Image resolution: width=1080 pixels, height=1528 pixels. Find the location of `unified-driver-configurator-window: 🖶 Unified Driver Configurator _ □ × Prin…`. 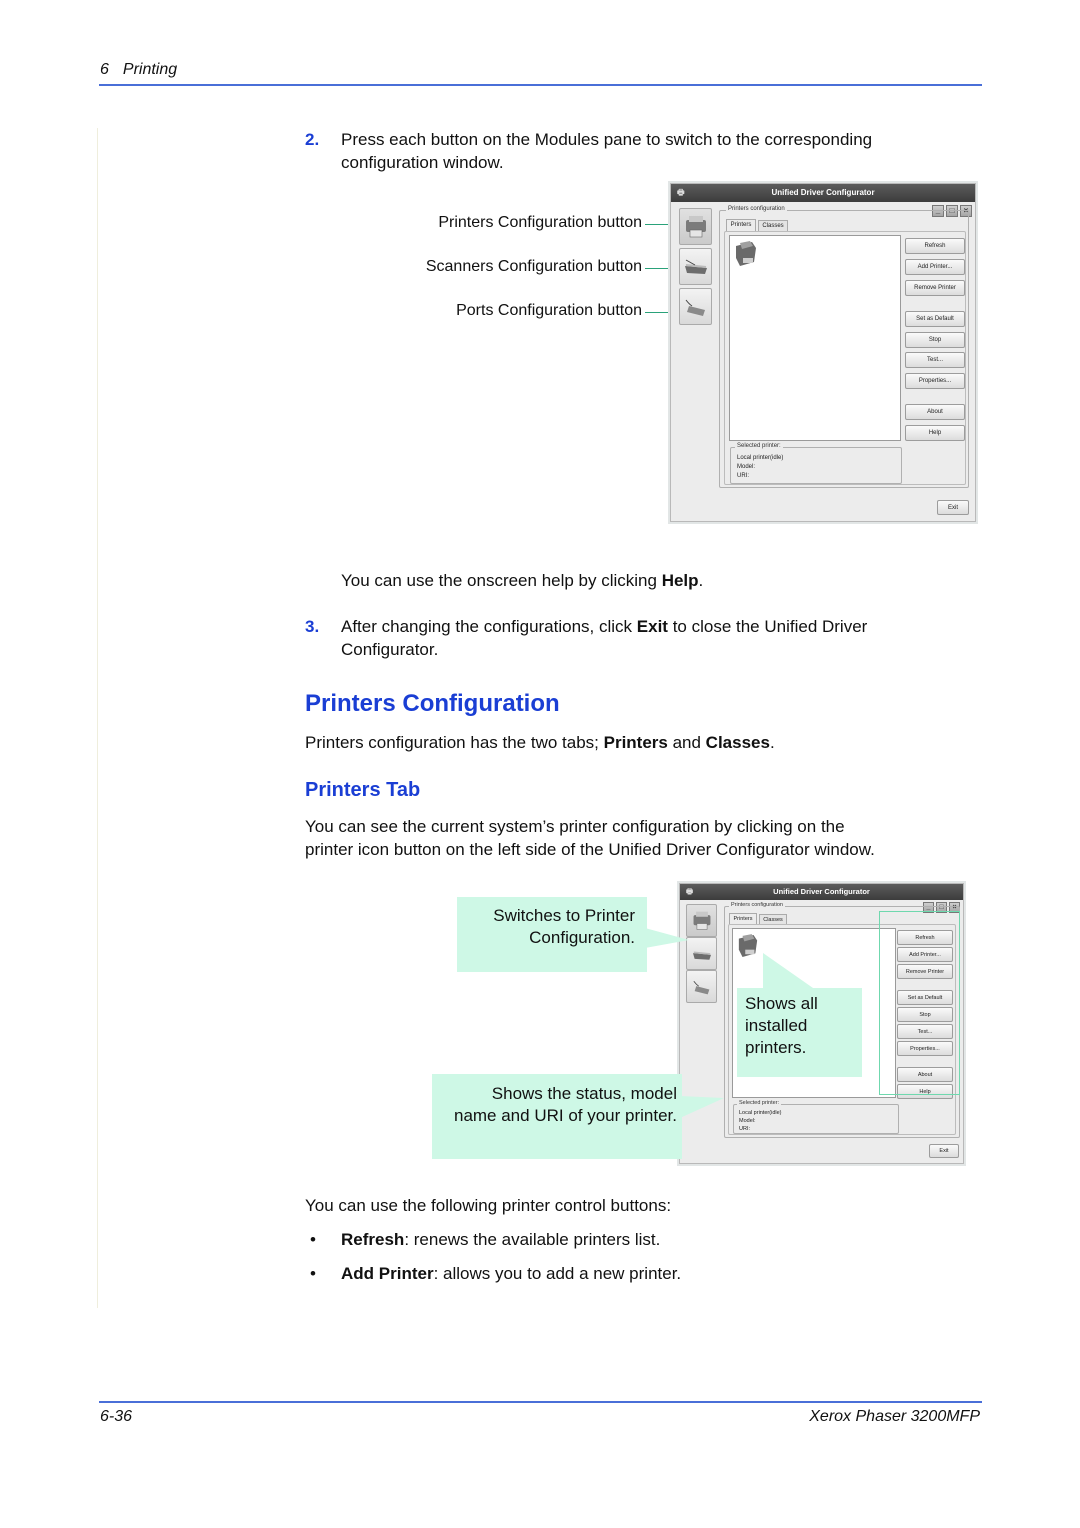

unified-driver-configurator-window: 🖶 Unified Driver Configurator _ □ × Prin… is located at coordinates (823, 352).